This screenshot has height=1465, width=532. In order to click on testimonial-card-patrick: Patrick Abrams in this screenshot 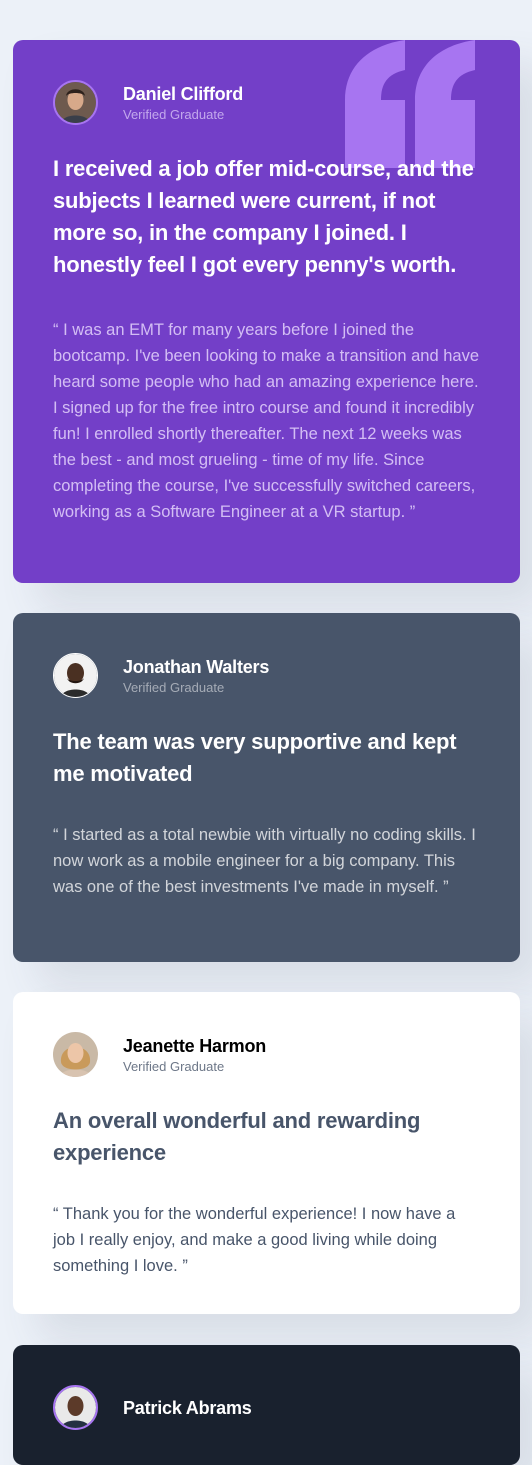, I will do `click(266, 1405)`.